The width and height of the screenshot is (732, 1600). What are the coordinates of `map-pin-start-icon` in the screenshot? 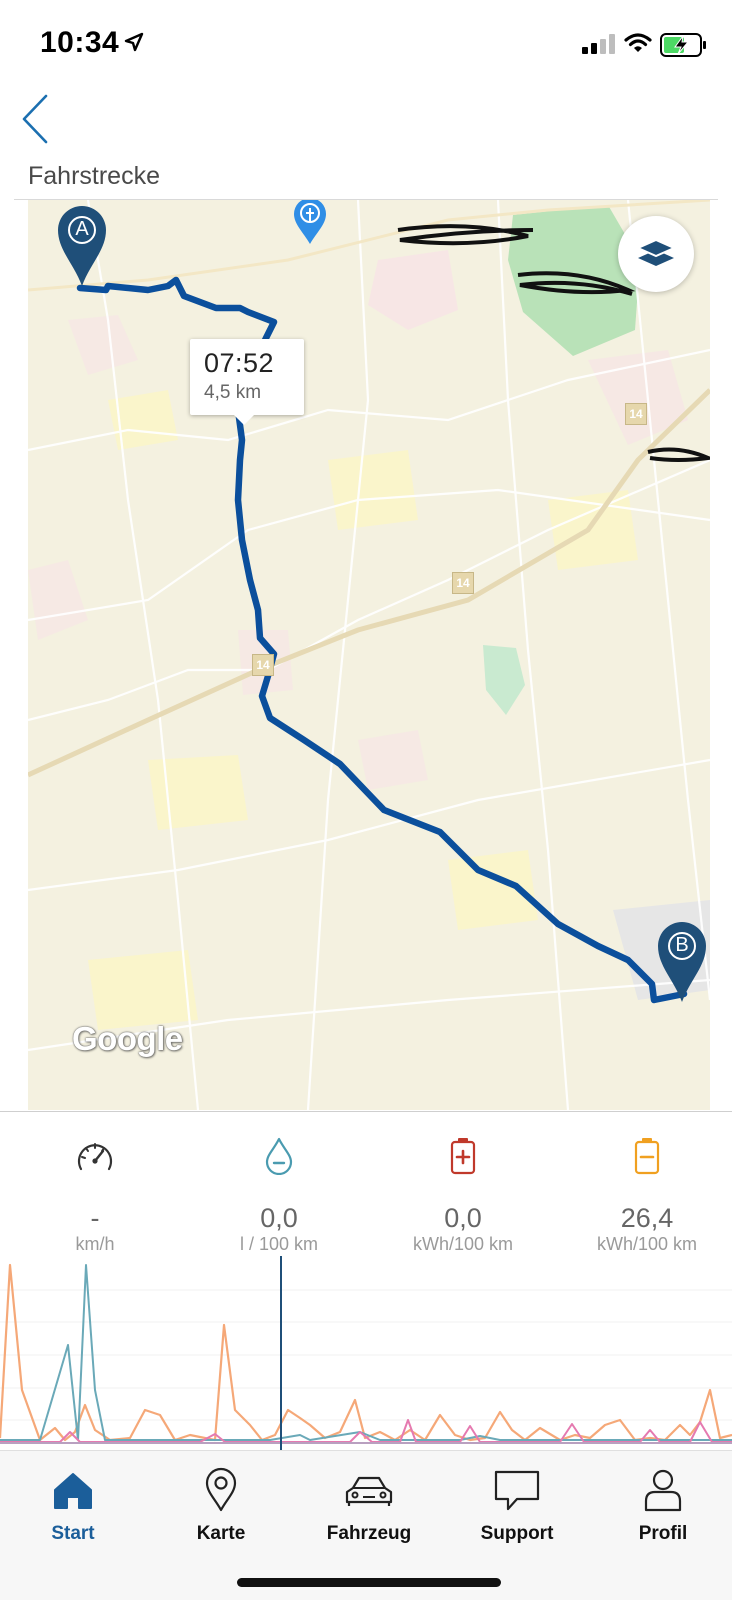 It's located at (82, 246).